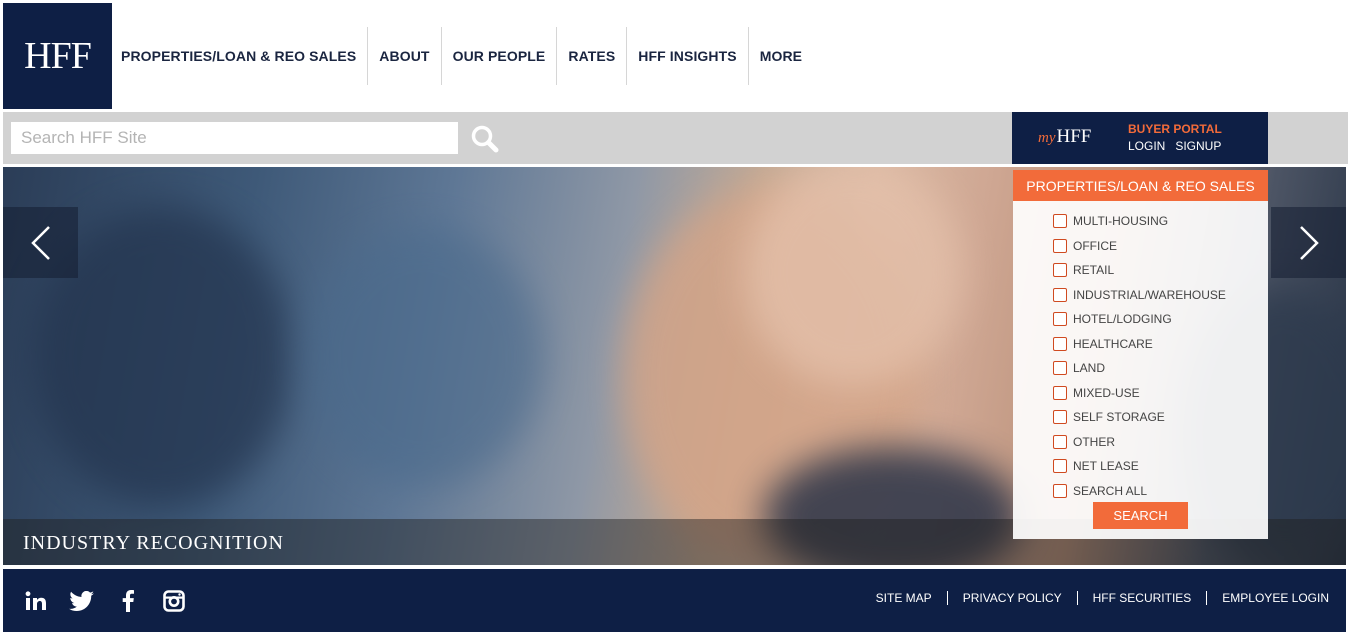  I want to click on search-input, so click(234, 138).